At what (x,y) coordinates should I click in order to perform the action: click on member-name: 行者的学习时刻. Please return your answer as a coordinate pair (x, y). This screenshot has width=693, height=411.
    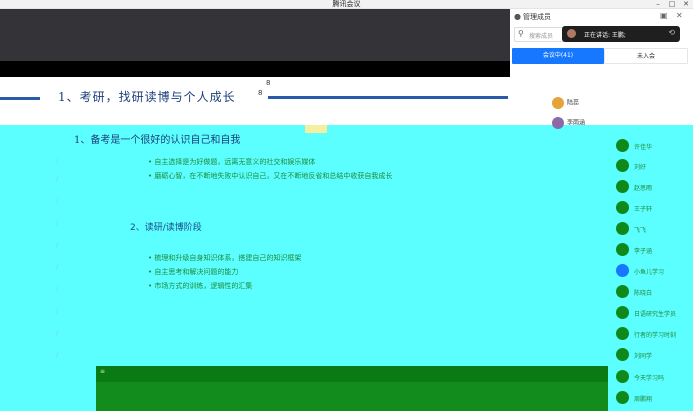
    Looking at the image, I should click on (655, 335).